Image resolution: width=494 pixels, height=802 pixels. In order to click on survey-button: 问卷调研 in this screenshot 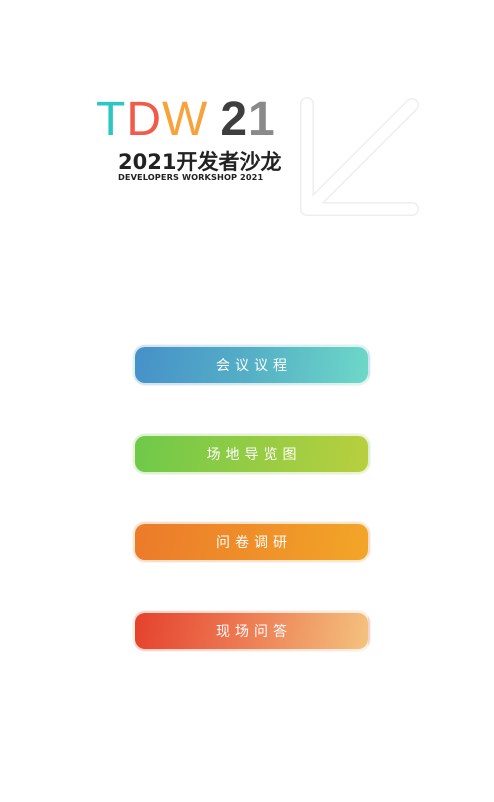, I will do `click(251, 542)`.